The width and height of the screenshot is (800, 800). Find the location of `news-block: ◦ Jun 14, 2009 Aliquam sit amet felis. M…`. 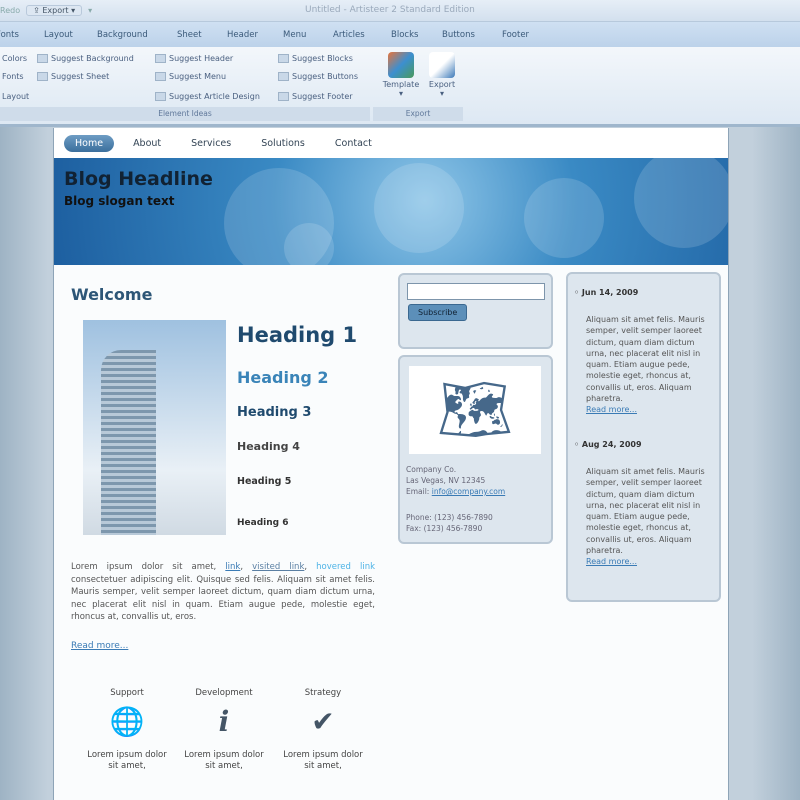

news-block: ◦ Jun 14, 2009 Aliquam sit amet felis. M… is located at coordinates (643, 437).